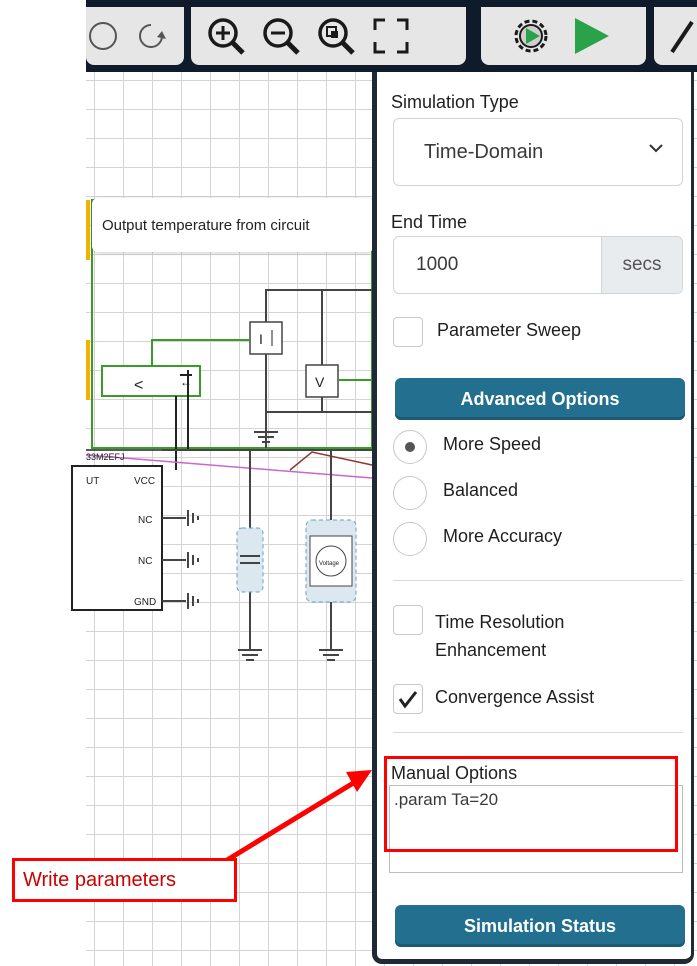  I want to click on history-group, so click(135, 36).